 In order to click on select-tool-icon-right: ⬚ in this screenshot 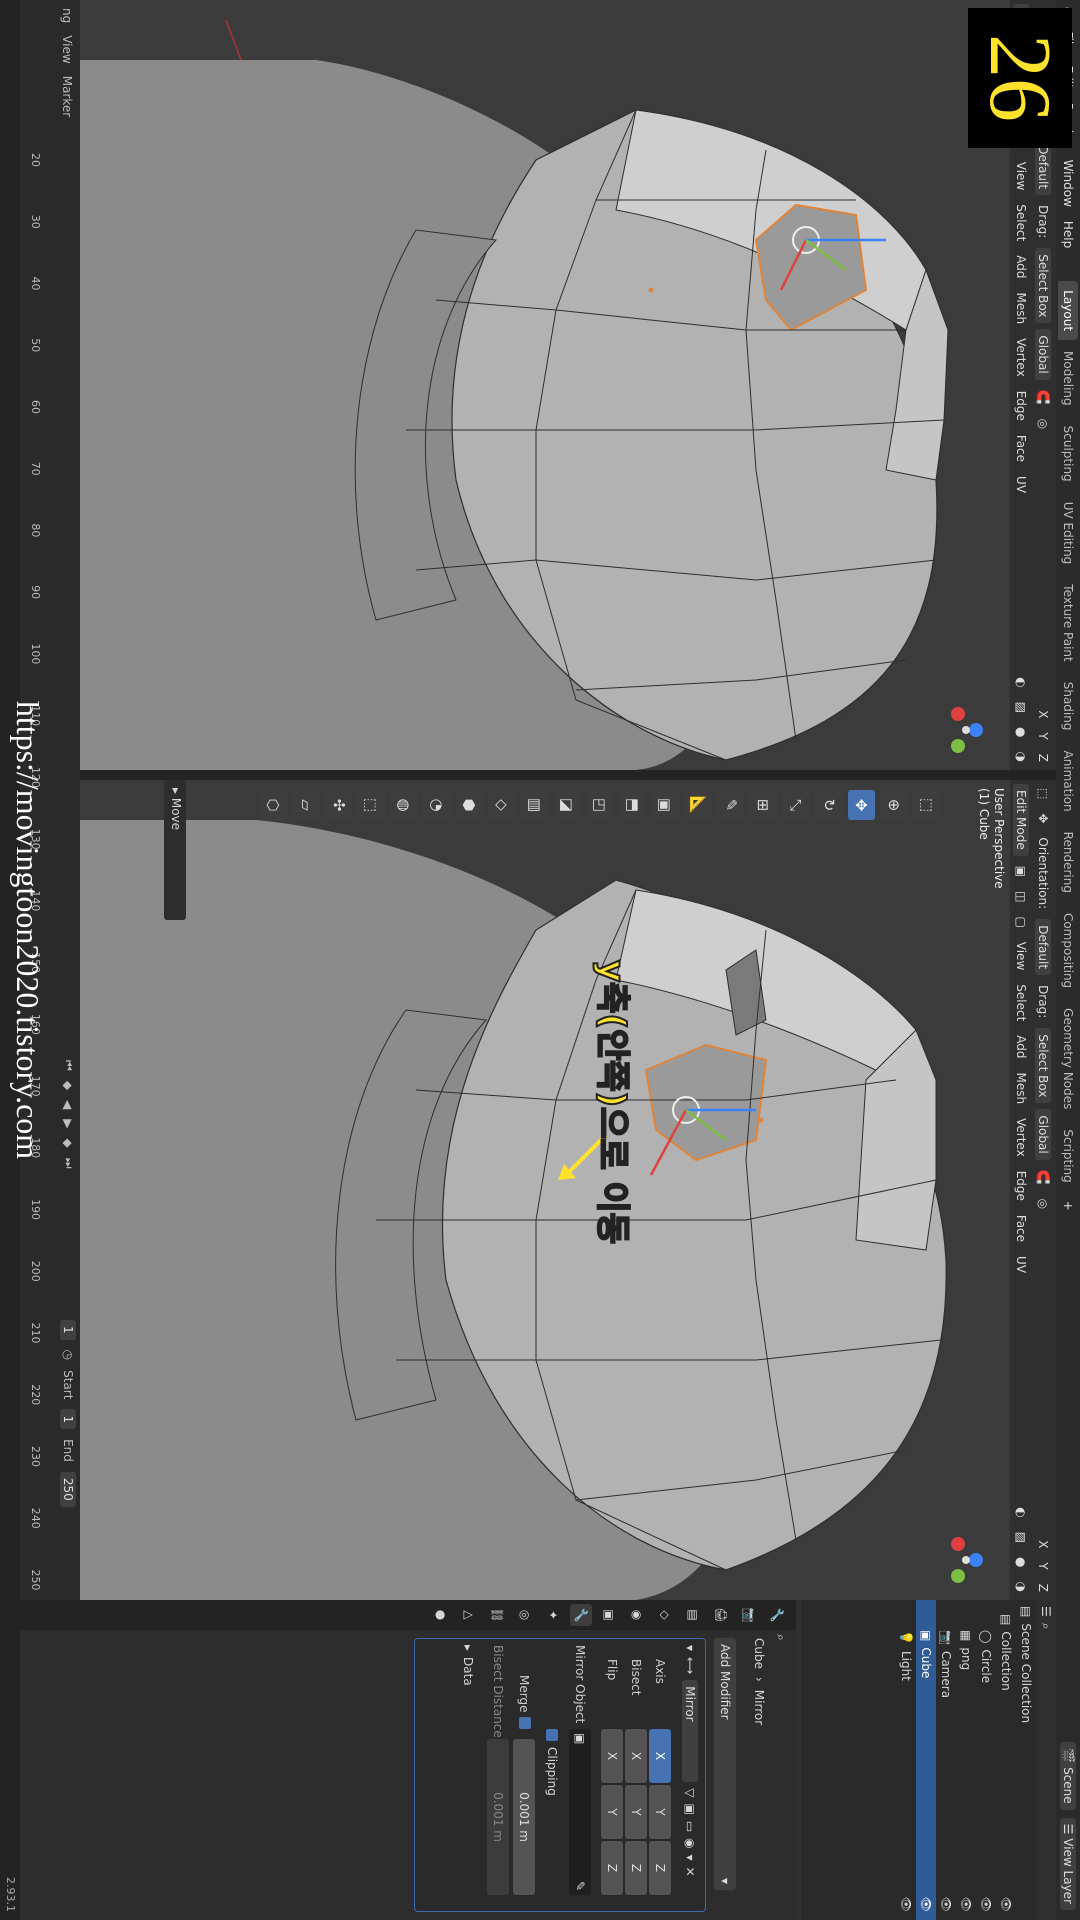, I will do `click(1043, 793)`.